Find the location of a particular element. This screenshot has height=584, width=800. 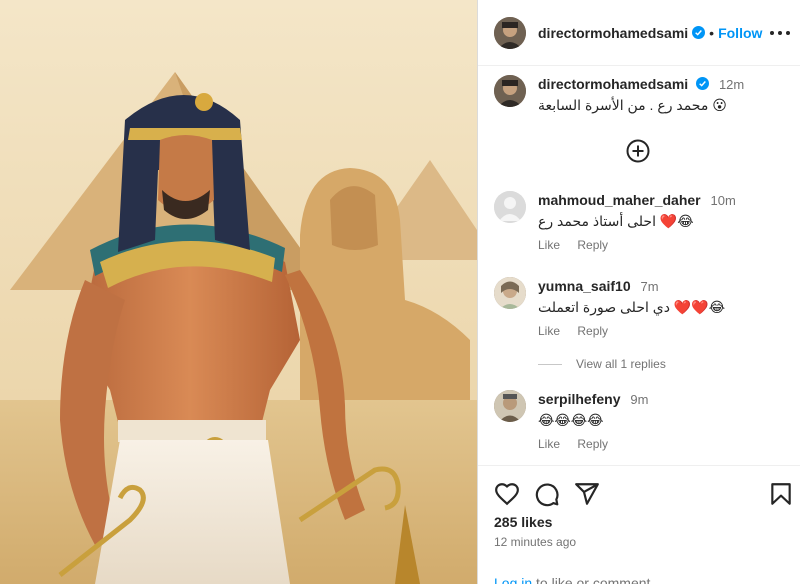

post-header: directormohamedsami • Follow is located at coordinates (639, 33).